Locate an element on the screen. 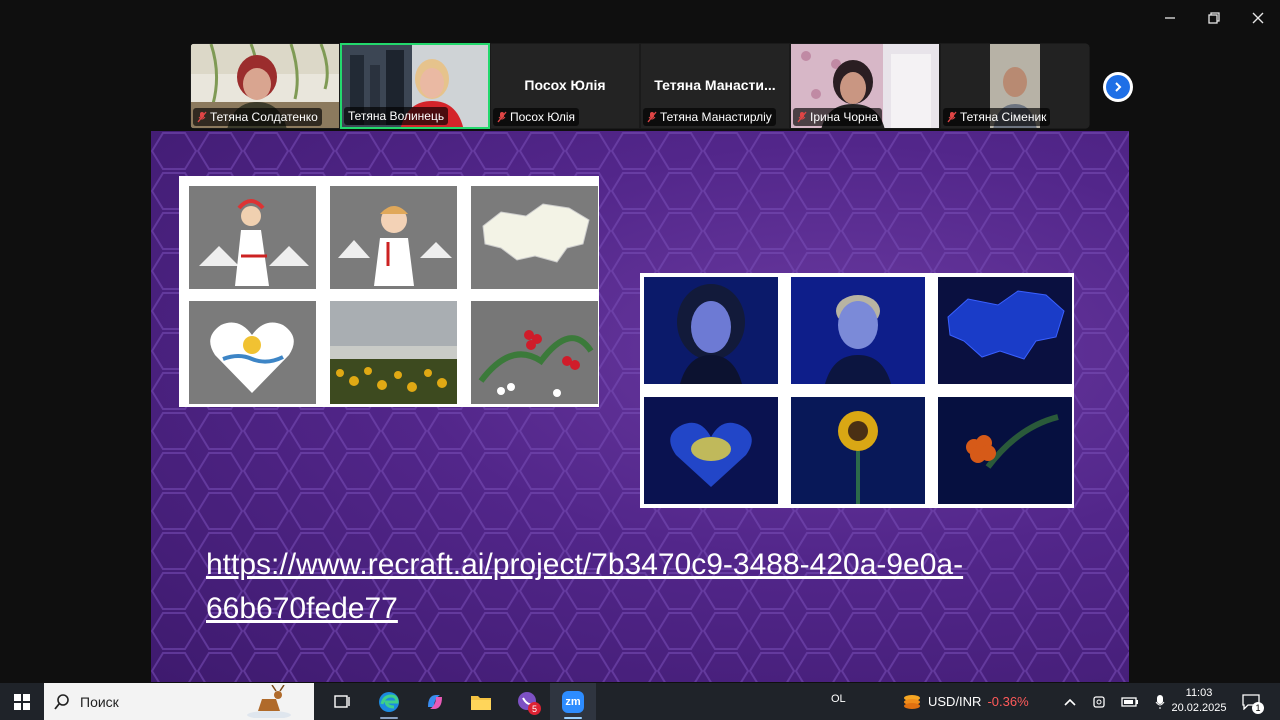 This screenshot has width=1280, height=720. viburnum-berries-image is located at coordinates (534, 352).